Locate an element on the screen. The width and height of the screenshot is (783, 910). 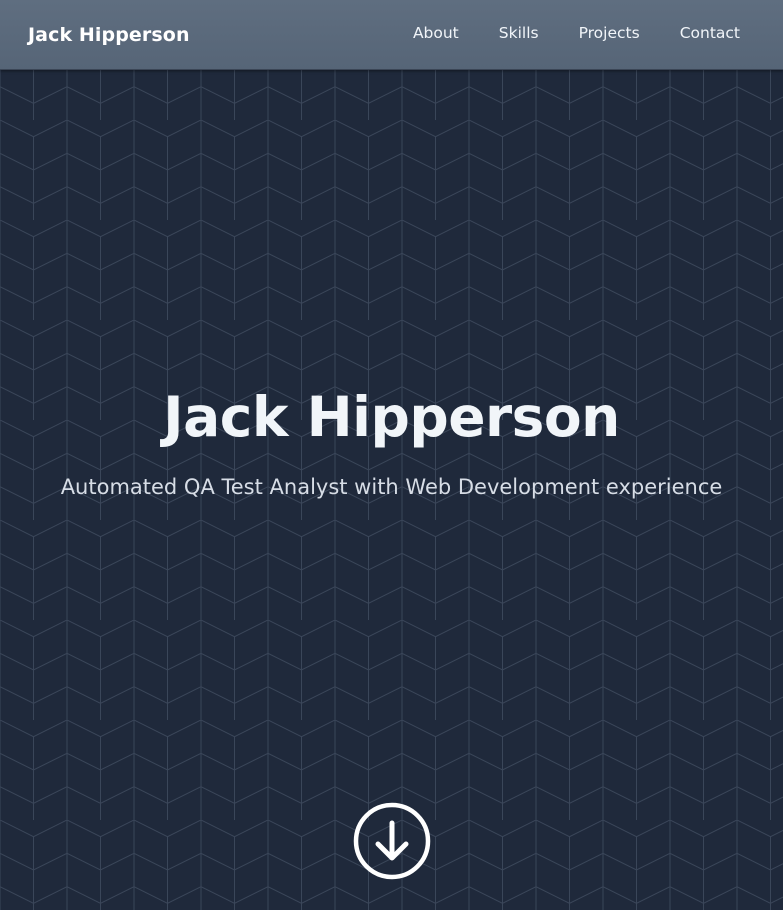
arrow-down-circle-icon is located at coordinates (392, 841).